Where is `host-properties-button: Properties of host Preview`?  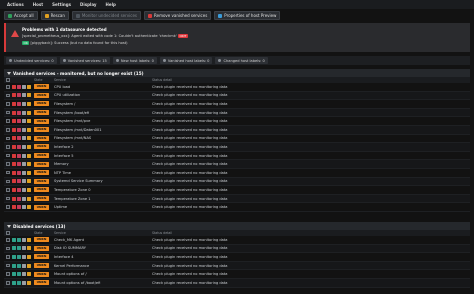 host-properties-button: Properties of host Preview is located at coordinates (247, 15).